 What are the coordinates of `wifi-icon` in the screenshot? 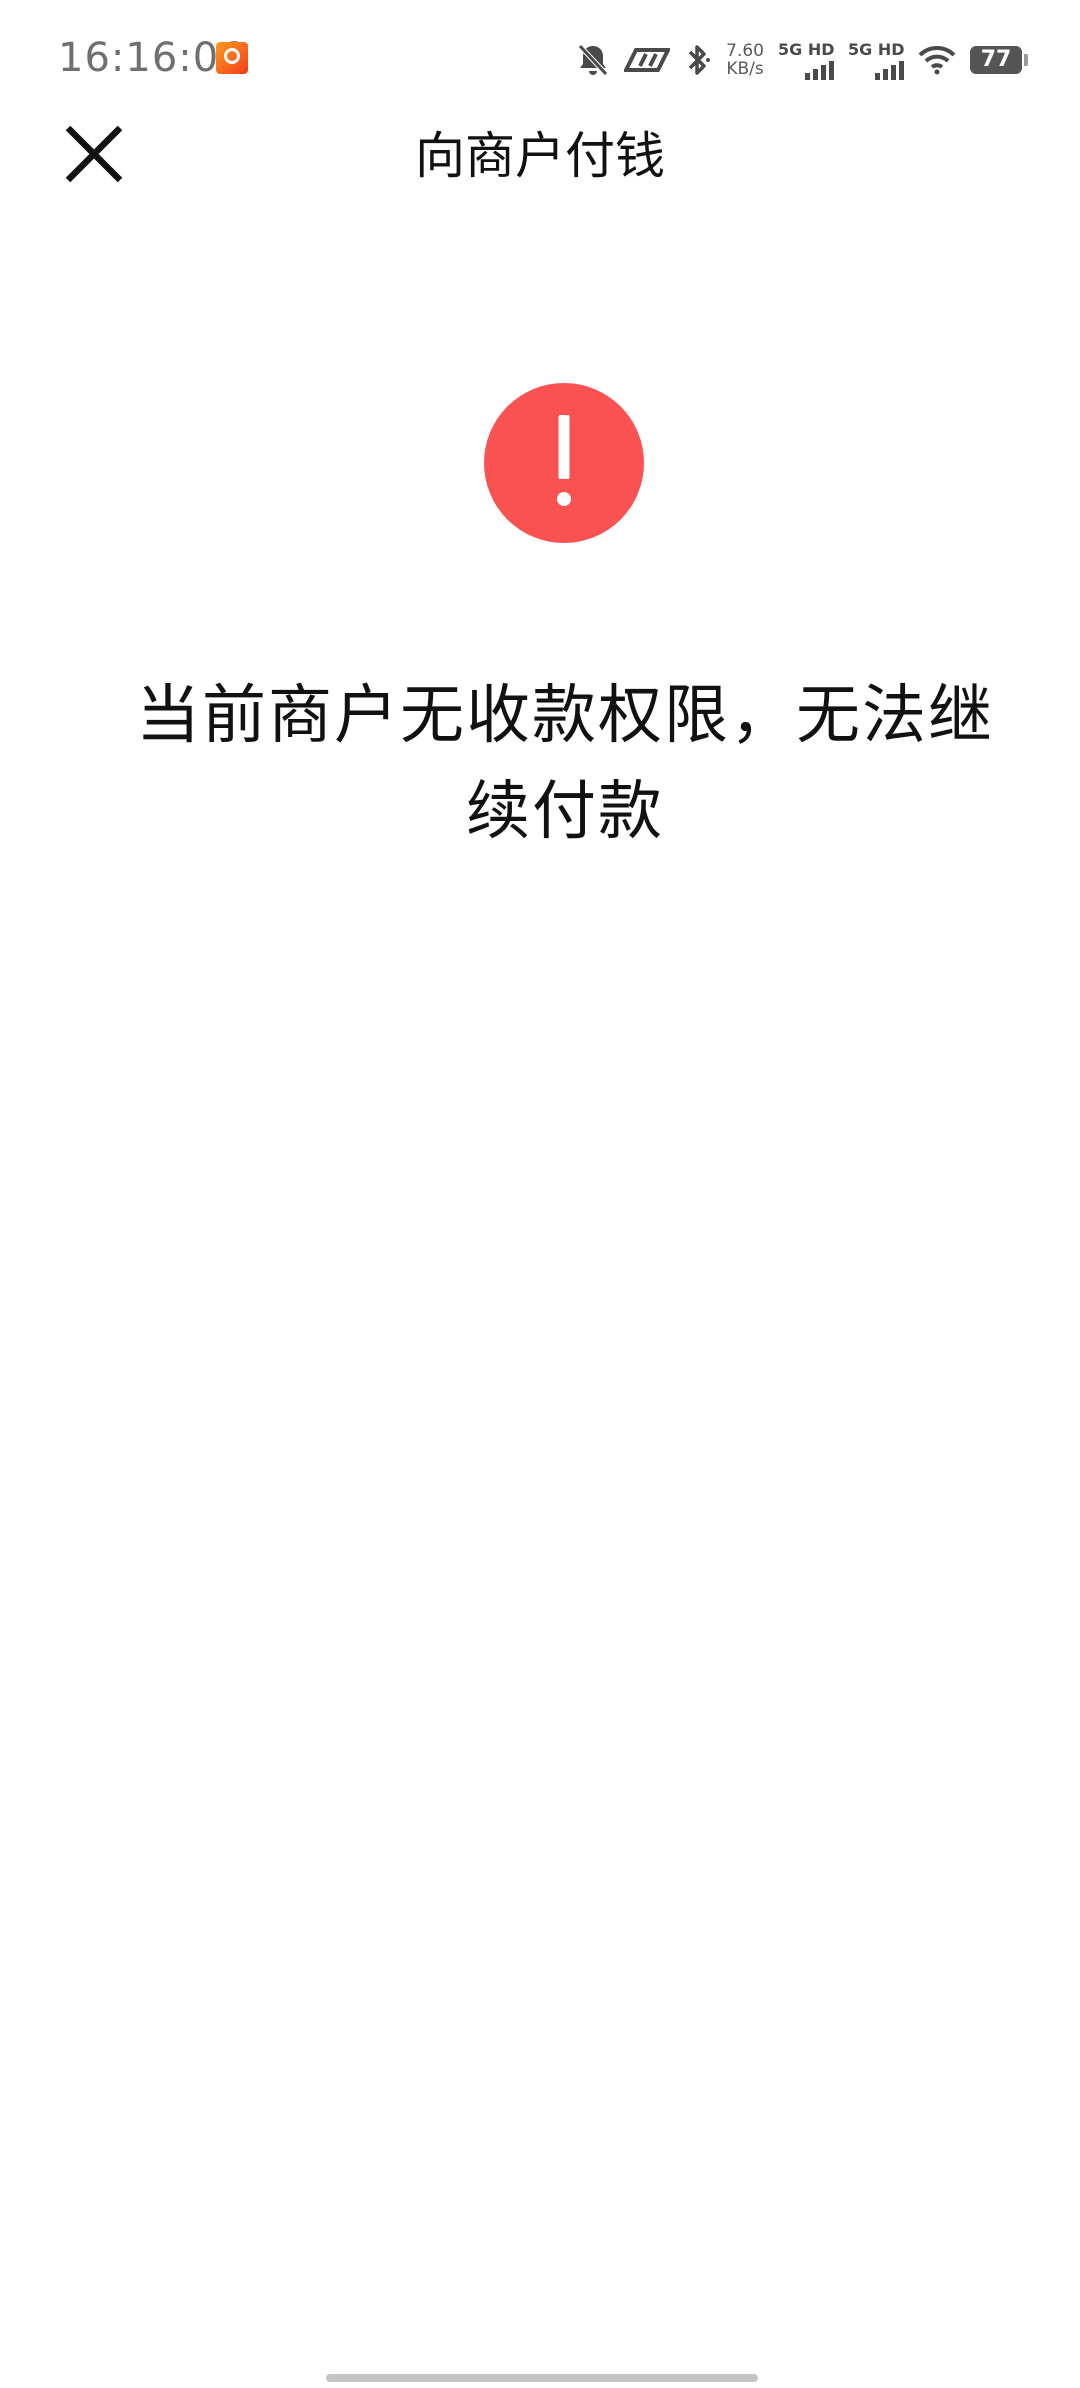 It's located at (937, 60).